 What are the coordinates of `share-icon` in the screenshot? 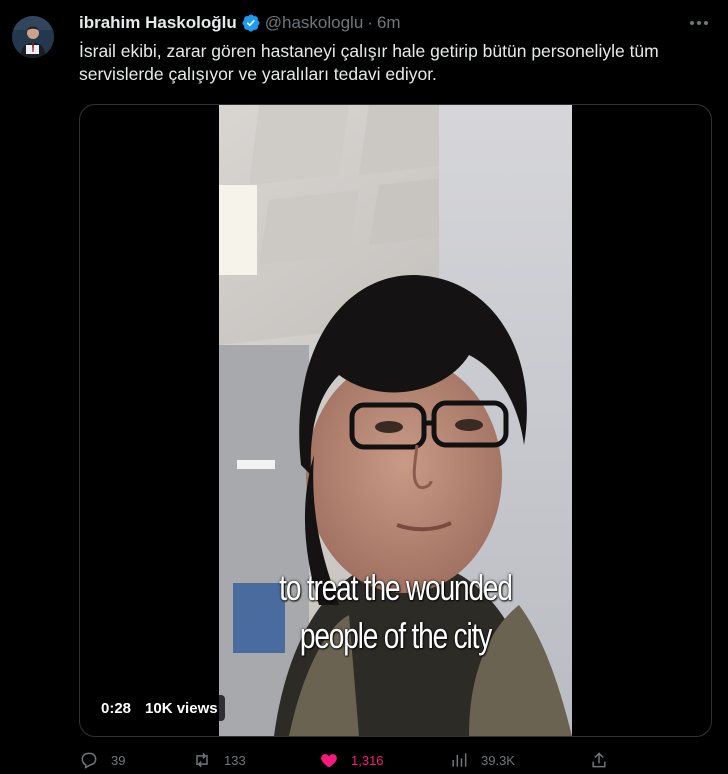 It's located at (599, 760).